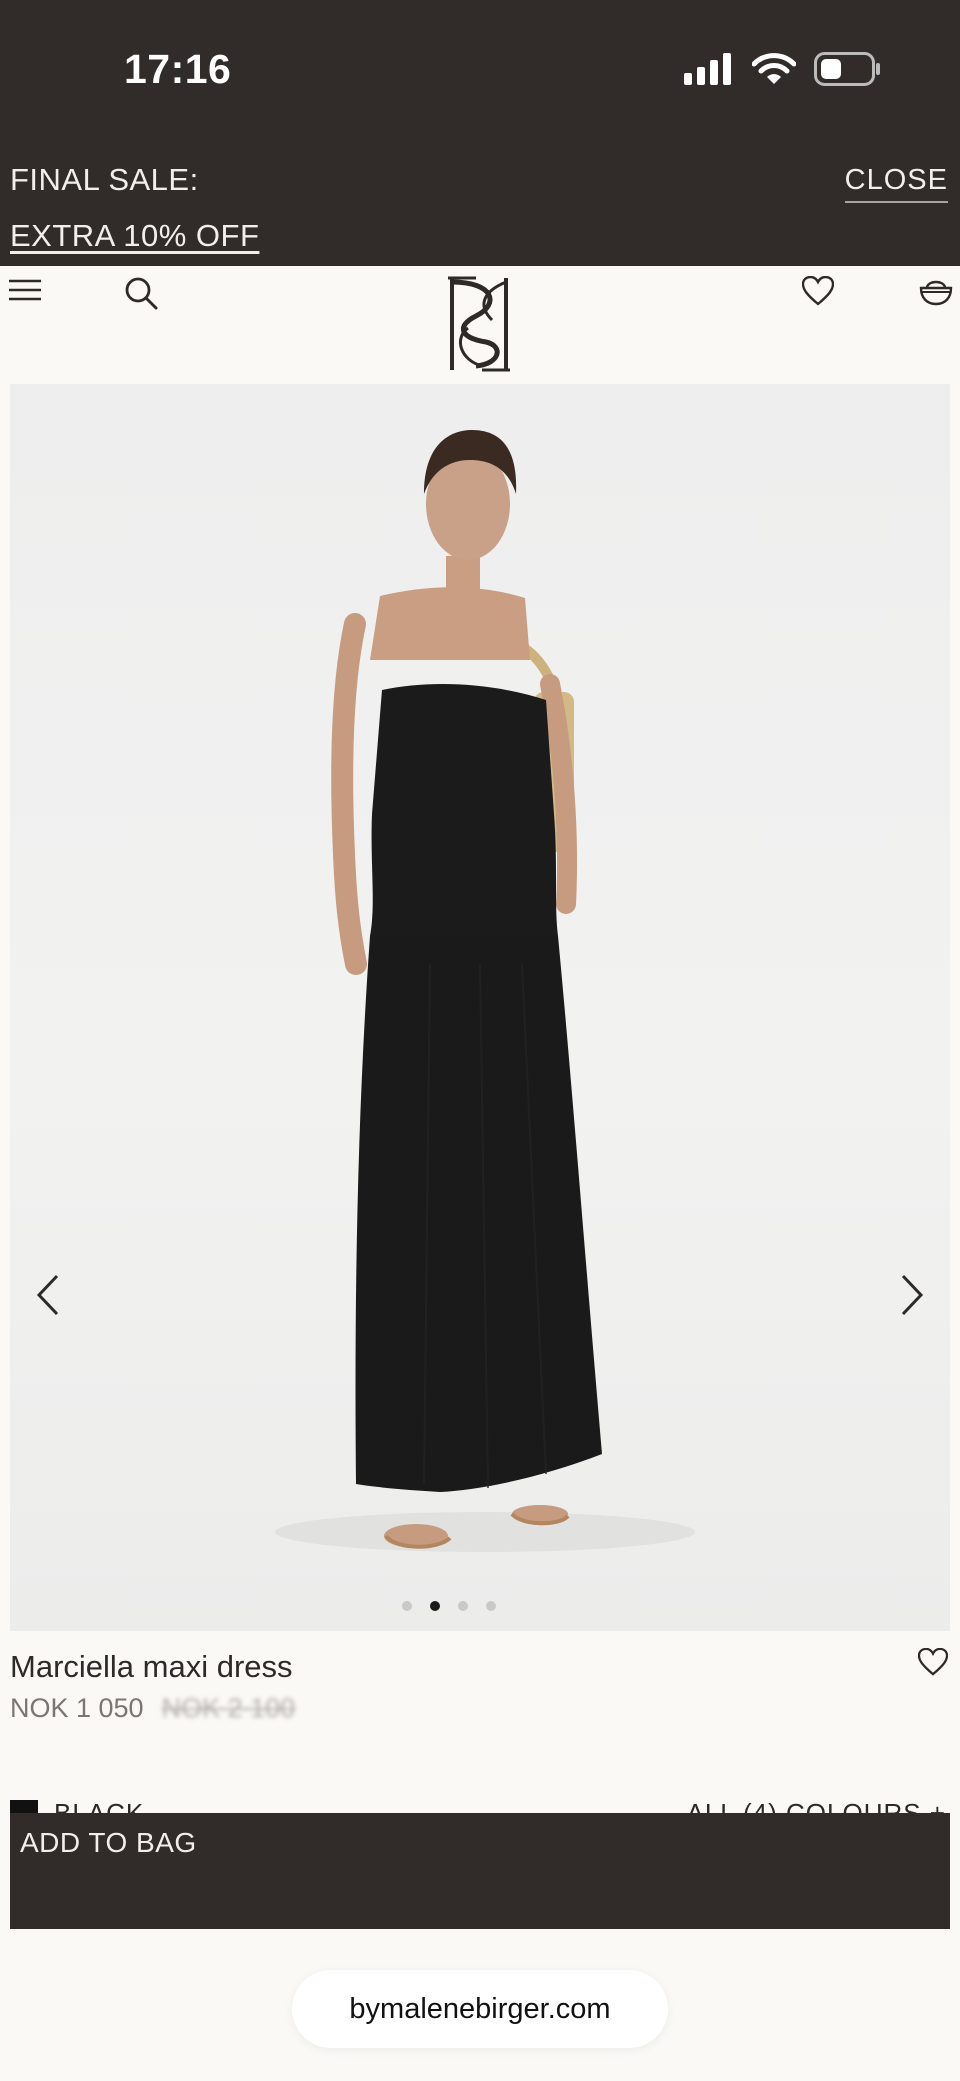  What do you see at coordinates (108, 1842) in the screenshot?
I see `add-to-bag-label: ADD TO BAG` at bounding box center [108, 1842].